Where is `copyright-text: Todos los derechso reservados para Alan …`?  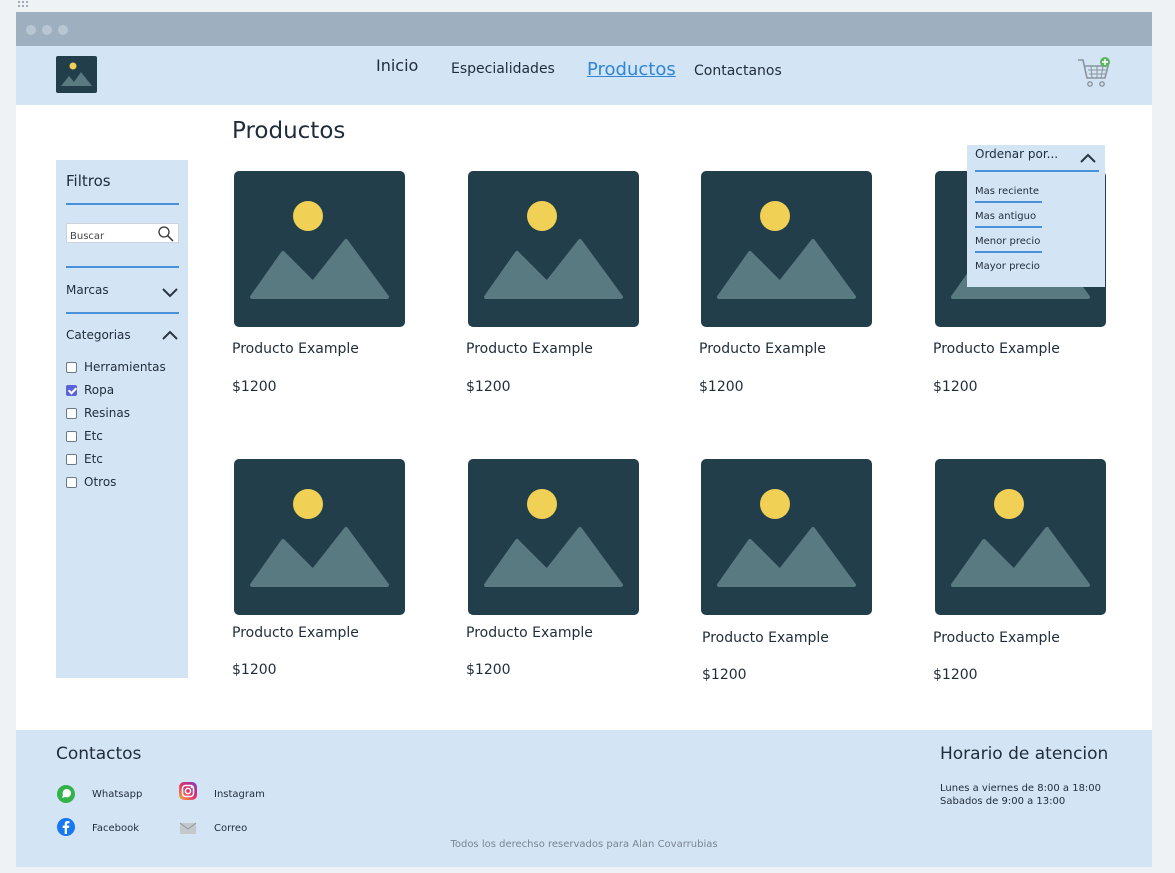
copyright-text: Todos los derechso reservados para Alan … is located at coordinates (584, 844).